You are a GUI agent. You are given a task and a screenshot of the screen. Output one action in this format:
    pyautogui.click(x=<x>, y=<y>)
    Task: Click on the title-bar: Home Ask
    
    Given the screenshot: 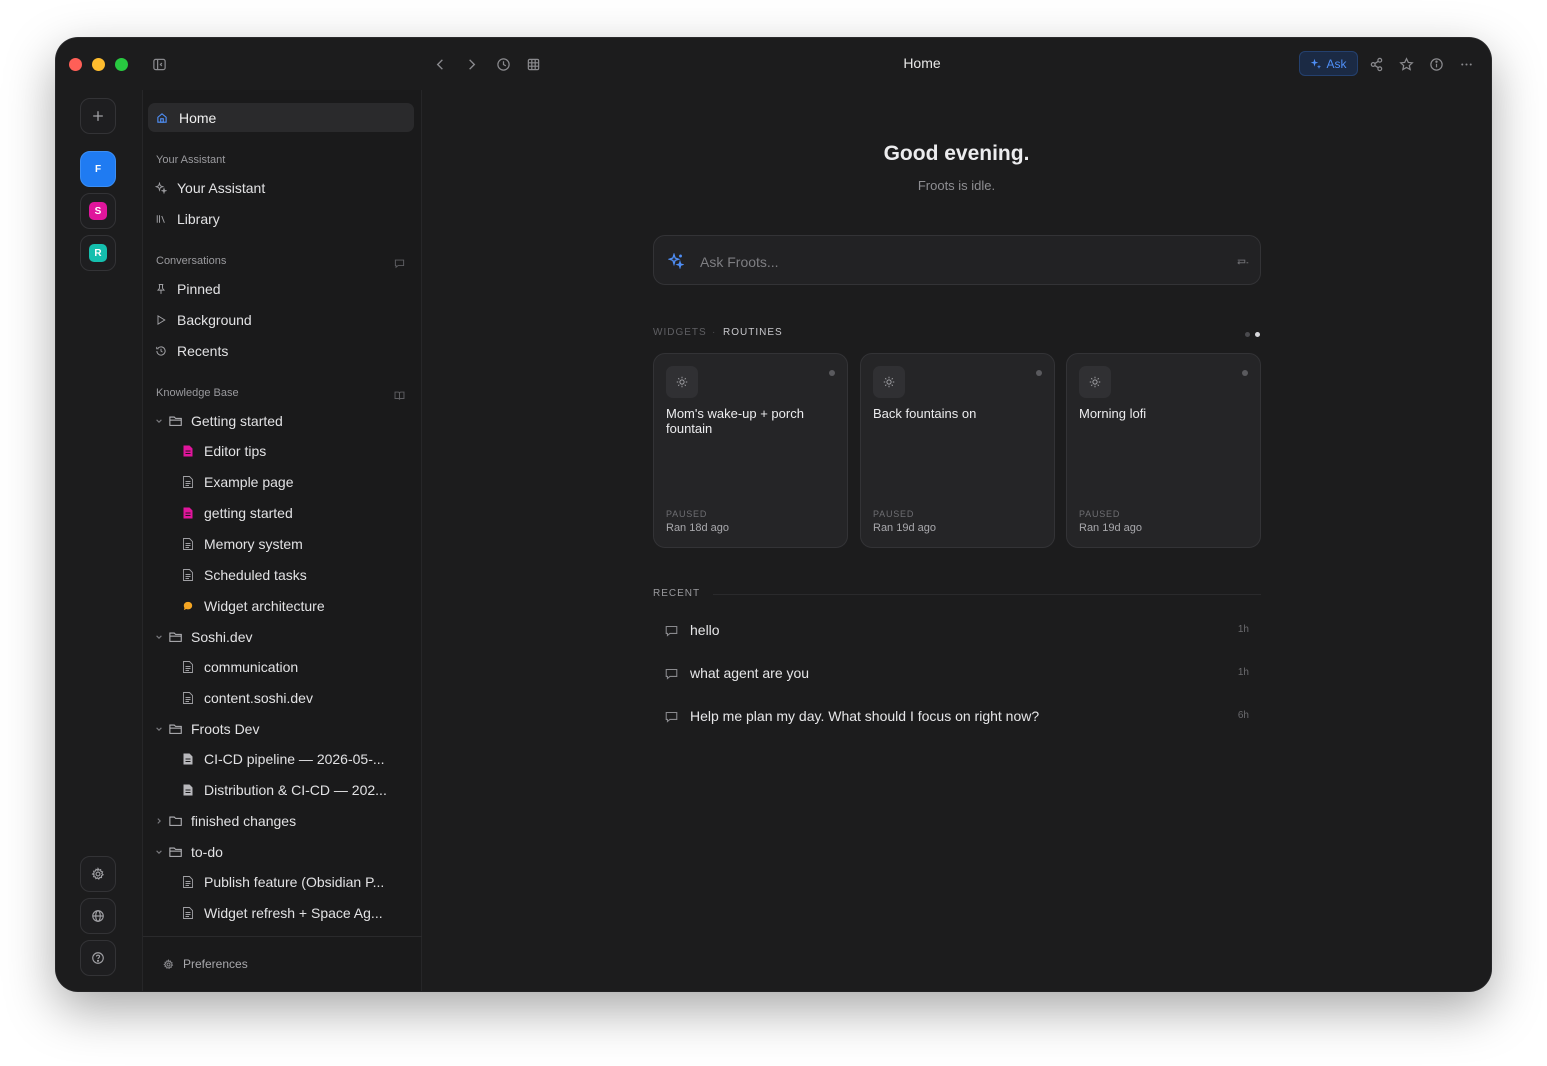 What is the action you would take?
    pyautogui.click(x=773, y=64)
    